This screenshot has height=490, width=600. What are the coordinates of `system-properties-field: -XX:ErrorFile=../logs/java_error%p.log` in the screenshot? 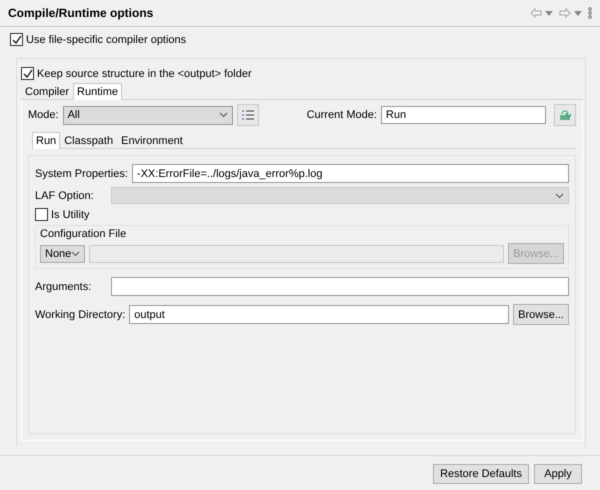 It's located at (350, 173).